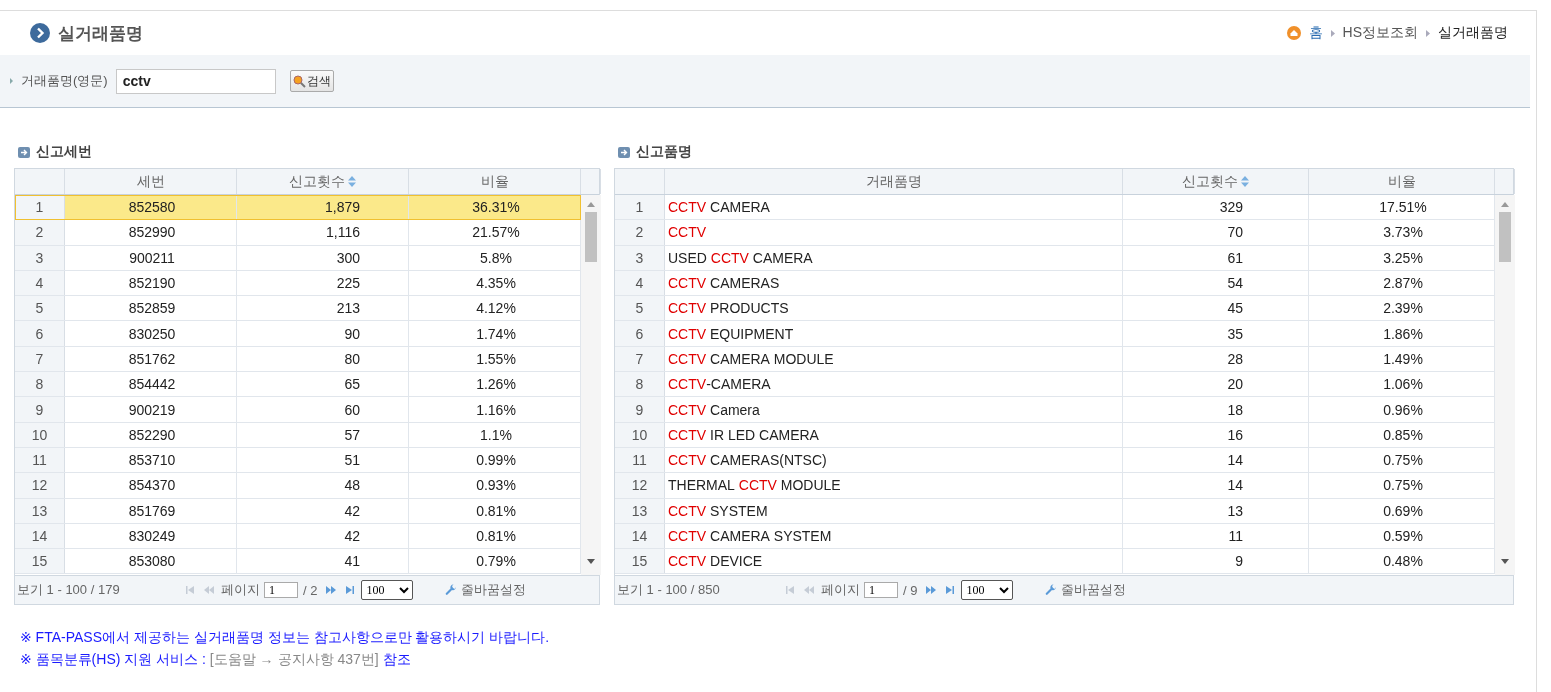  I want to click on table-cell: 852990, so click(151, 232).